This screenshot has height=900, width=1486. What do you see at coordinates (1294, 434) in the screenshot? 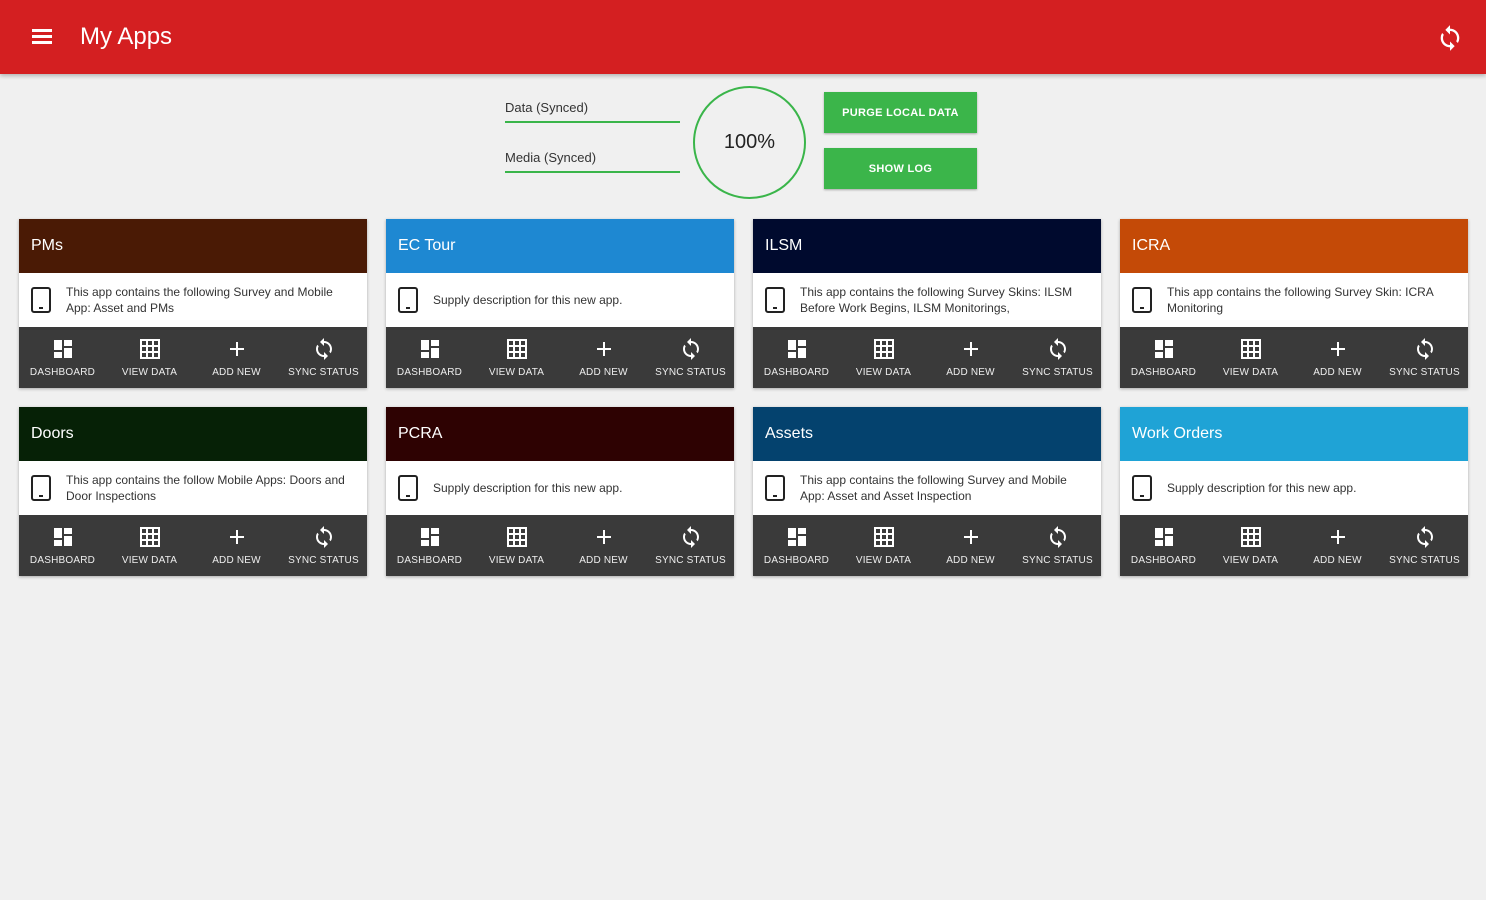
I see `app-card-header: Work Orders` at bounding box center [1294, 434].